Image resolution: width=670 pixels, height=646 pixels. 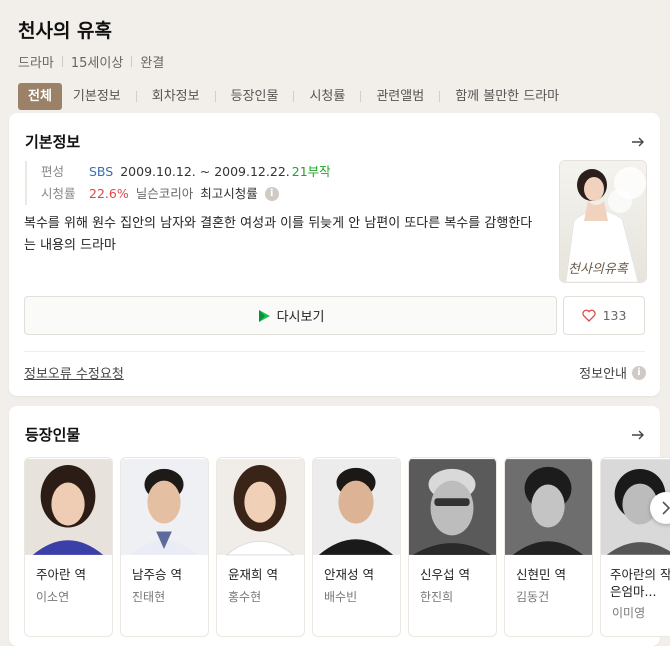 I want to click on cast-member: 주아란 역 이소연, so click(x=68, y=547).